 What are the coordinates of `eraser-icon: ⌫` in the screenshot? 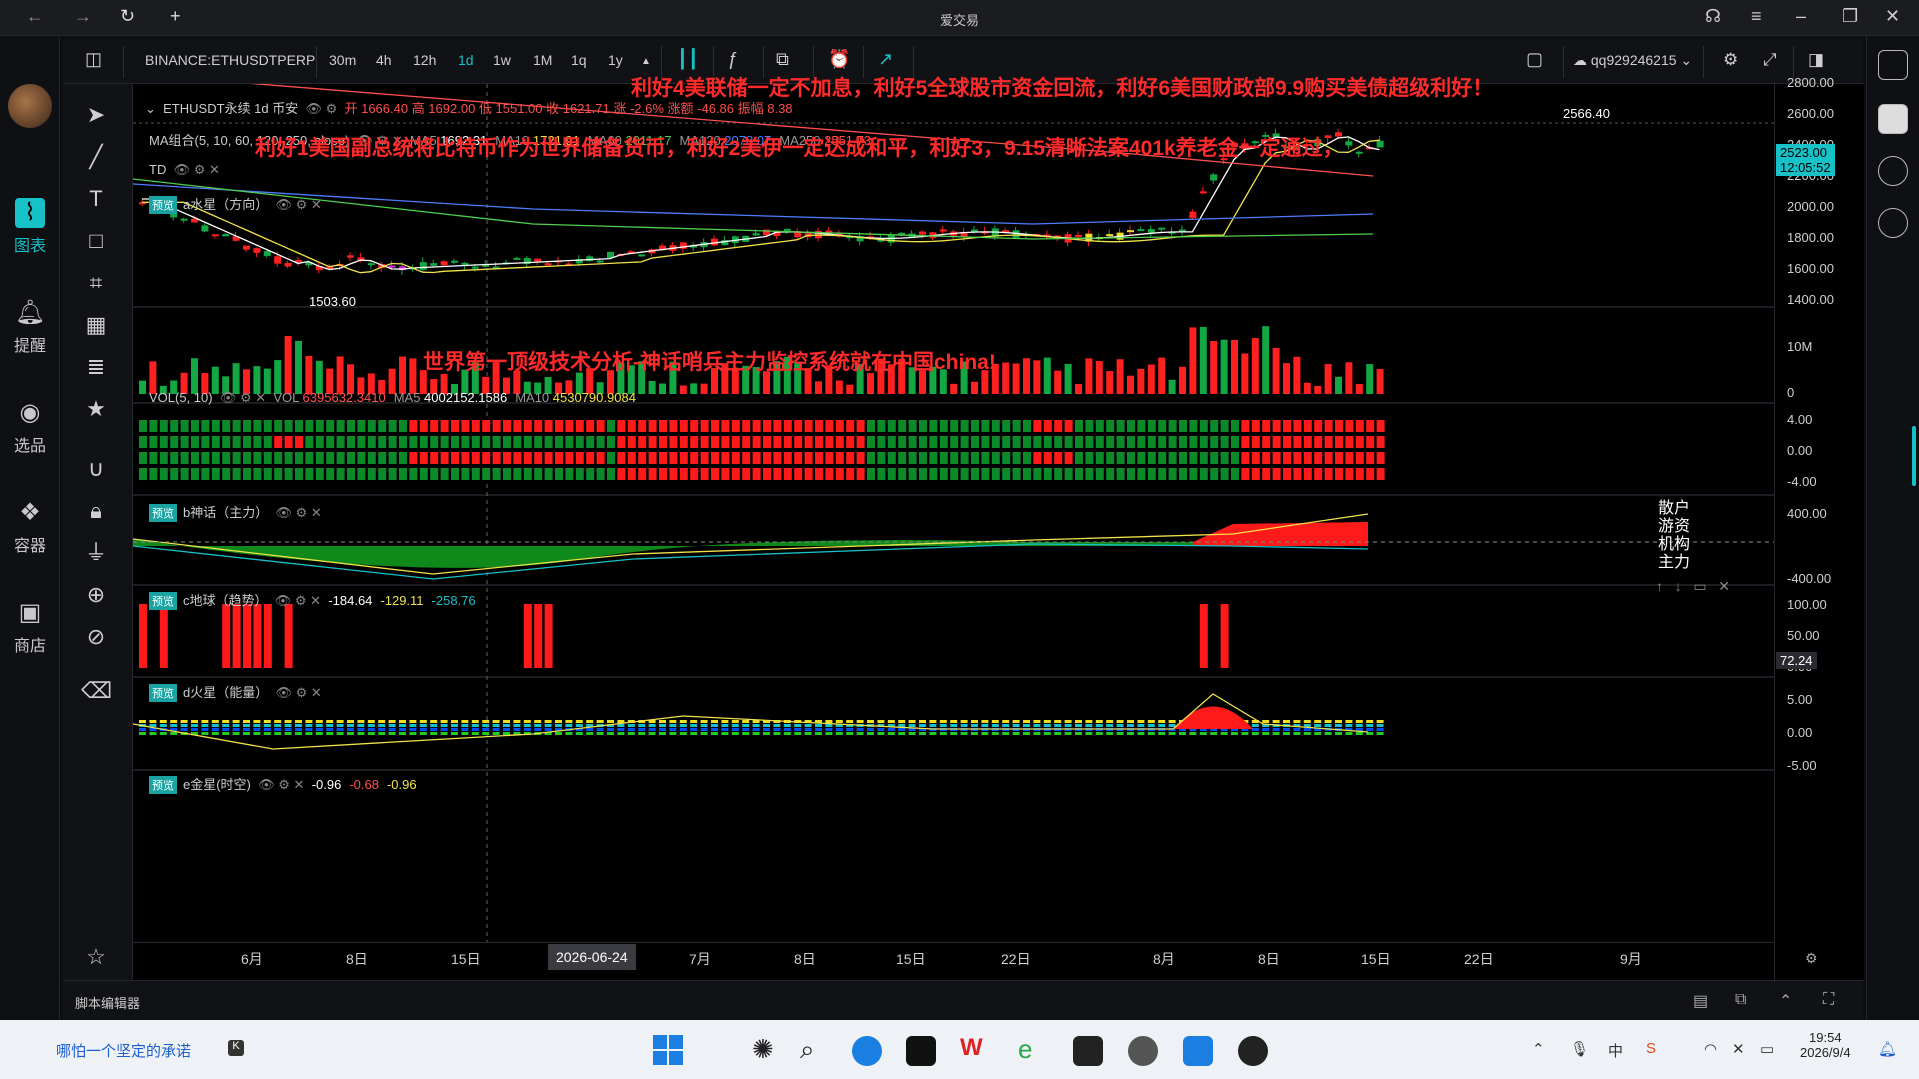 It's located at (96, 691).